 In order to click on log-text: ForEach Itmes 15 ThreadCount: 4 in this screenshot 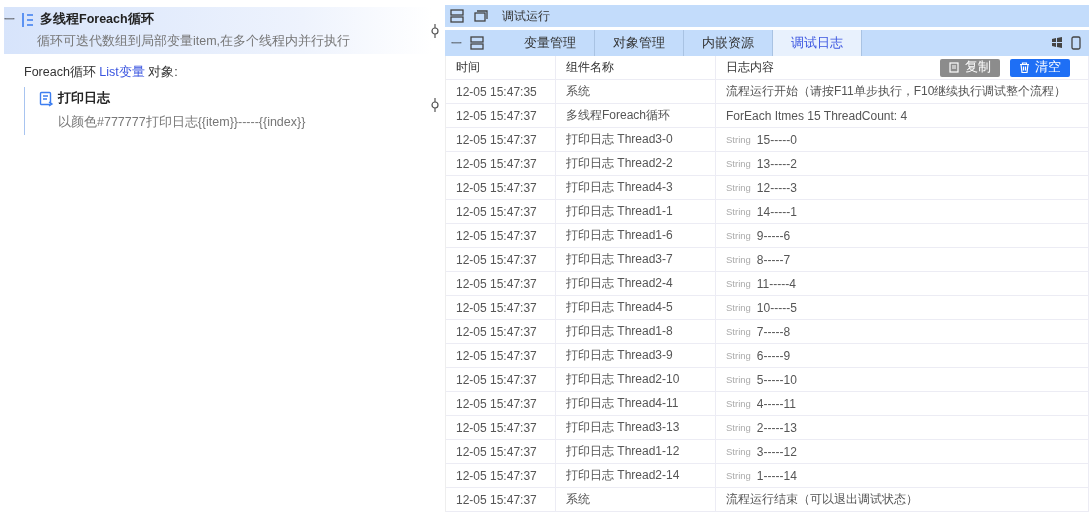, I will do `click(817, 115)`.